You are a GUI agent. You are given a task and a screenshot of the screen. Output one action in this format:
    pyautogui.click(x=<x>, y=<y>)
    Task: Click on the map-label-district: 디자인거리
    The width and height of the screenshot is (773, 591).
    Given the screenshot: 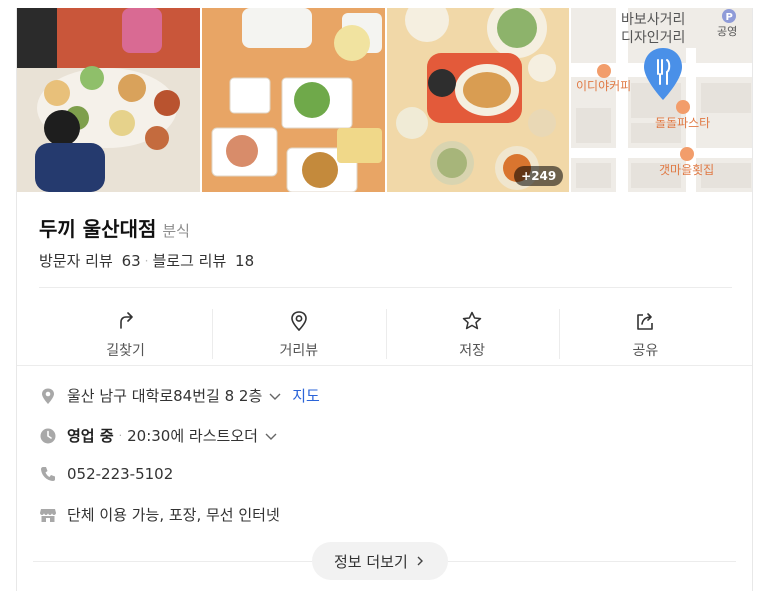 What is the action you would take?
    pyautogui.click(x=653, y=38)
    